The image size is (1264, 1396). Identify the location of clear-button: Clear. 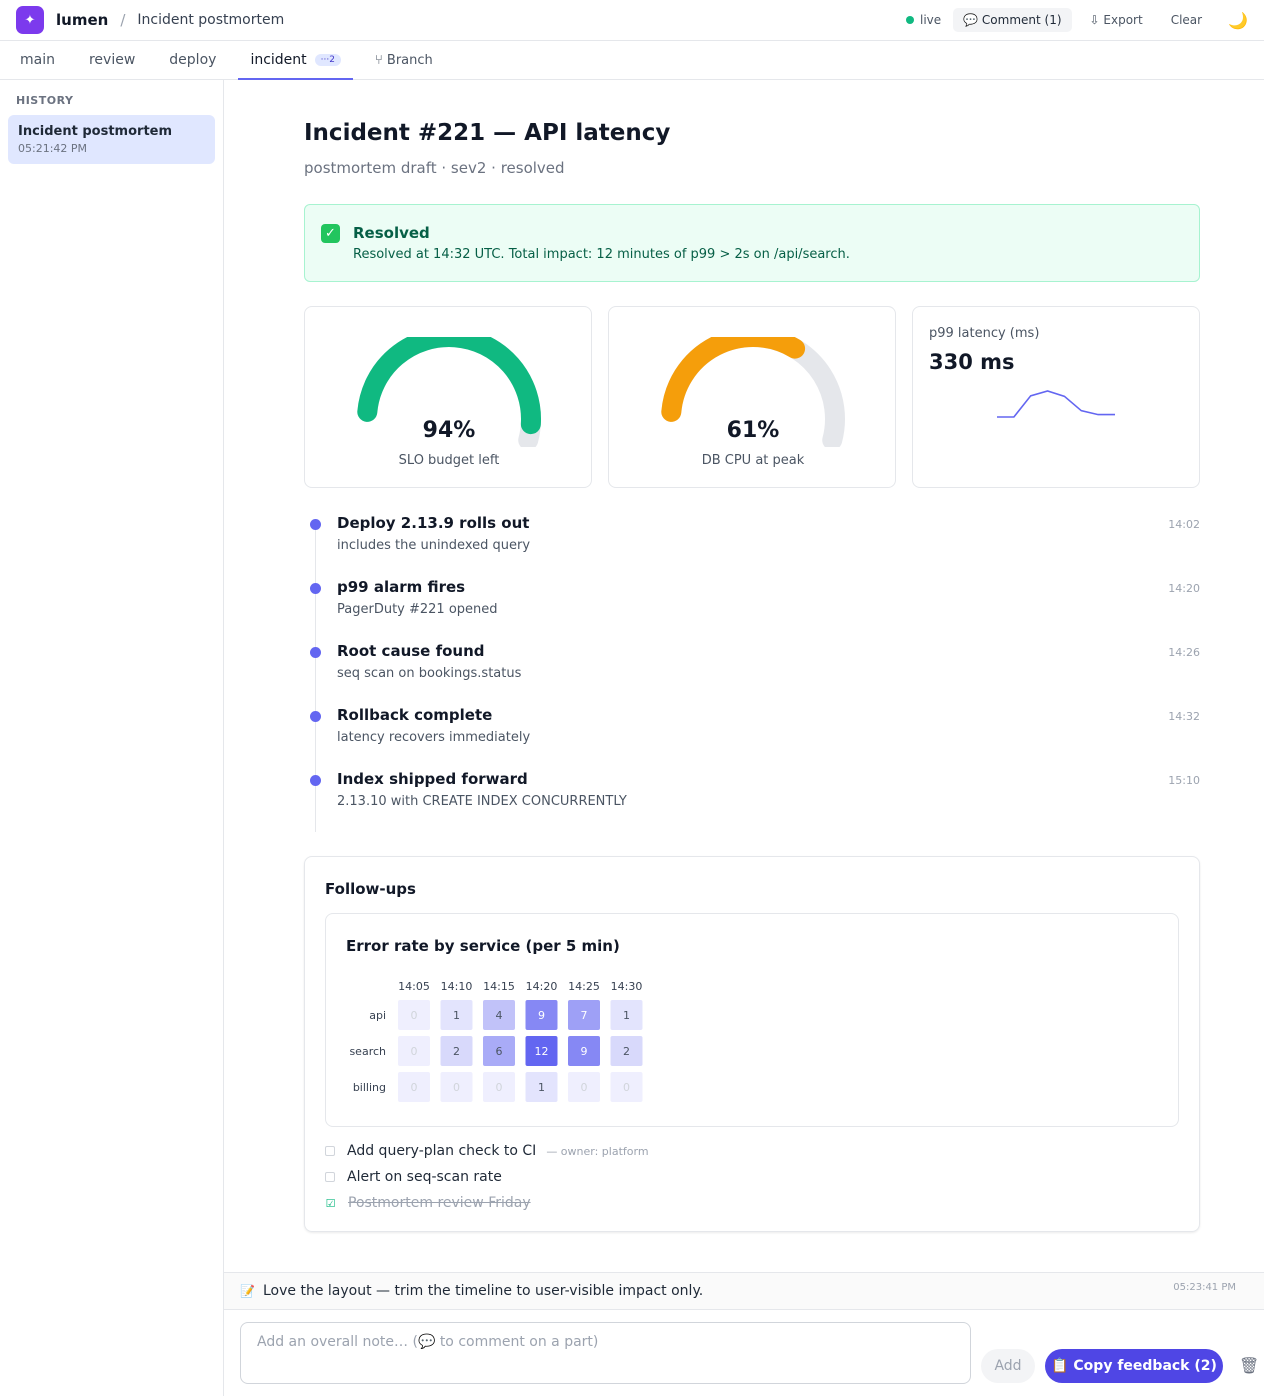
(1186, 20).